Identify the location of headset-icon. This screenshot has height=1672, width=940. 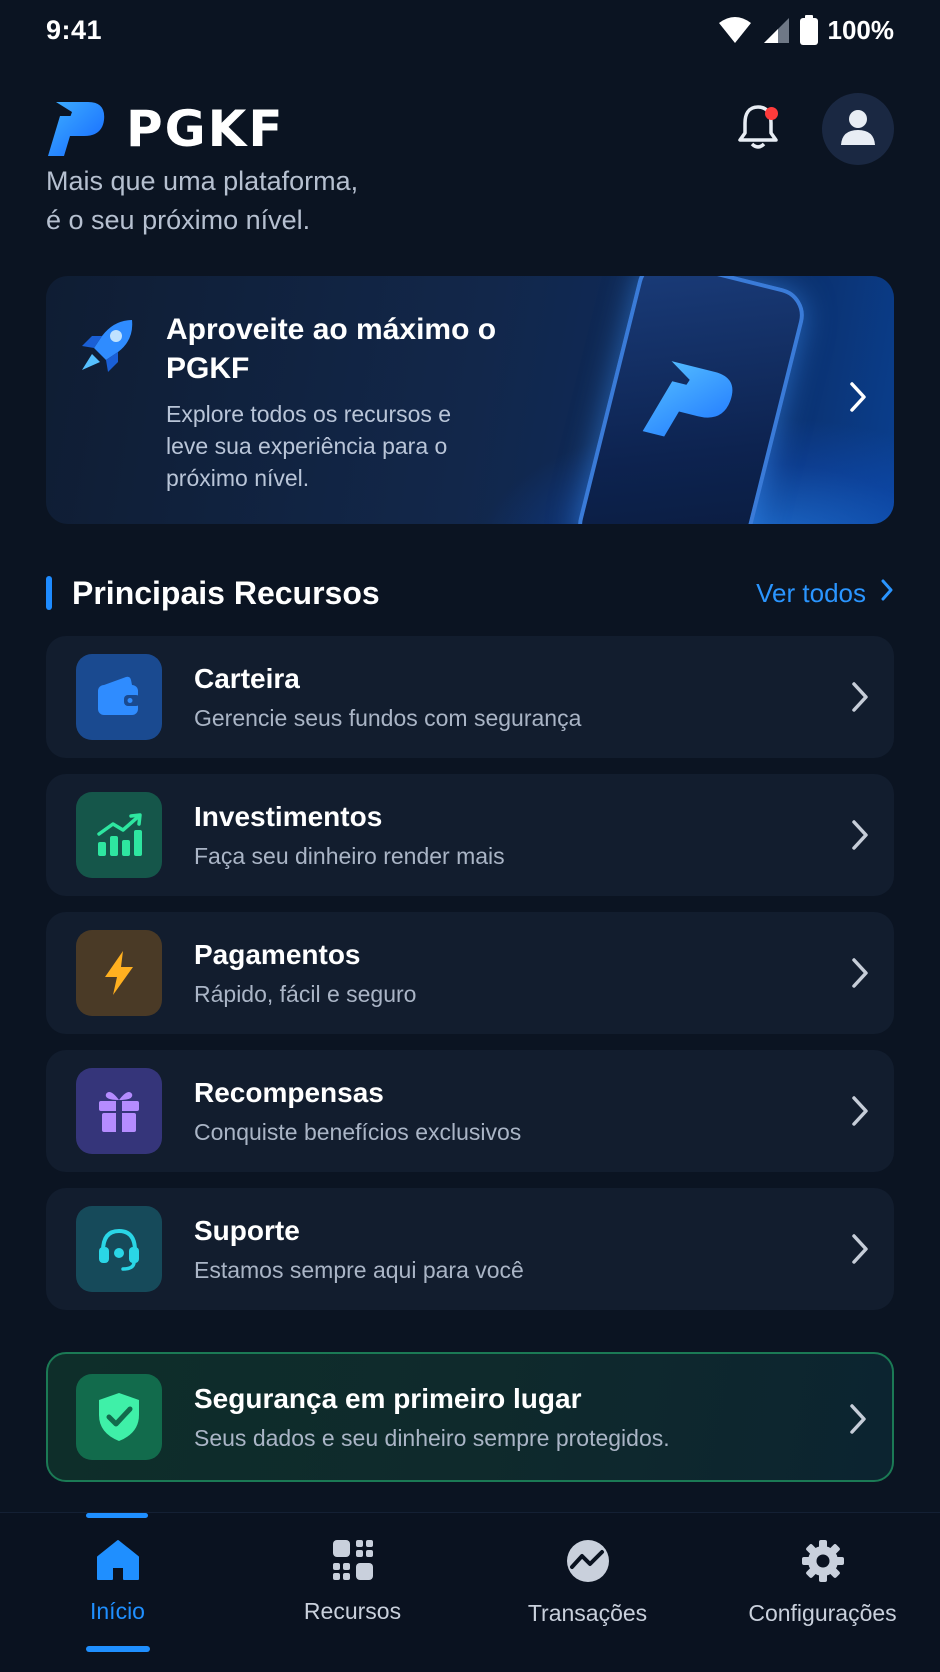
(119, 1249).